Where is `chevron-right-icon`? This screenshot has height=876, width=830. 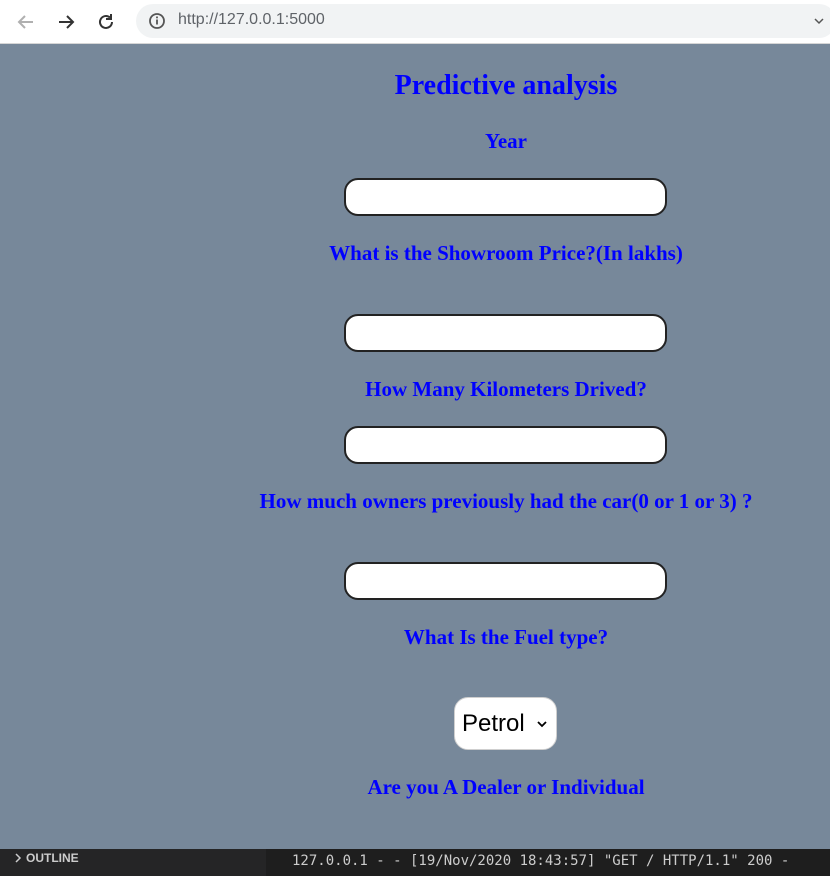
chevron-right-icon is located at coordinates (18, 858).